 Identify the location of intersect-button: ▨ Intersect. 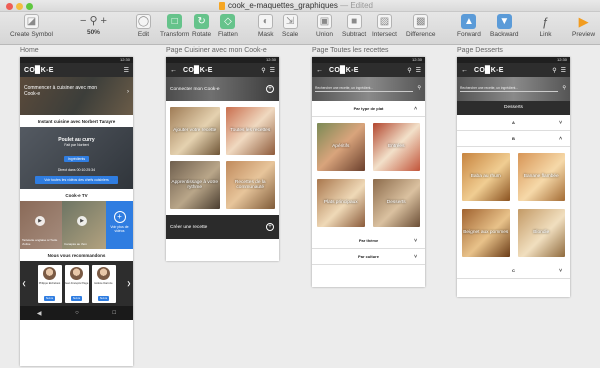
(384, 26).